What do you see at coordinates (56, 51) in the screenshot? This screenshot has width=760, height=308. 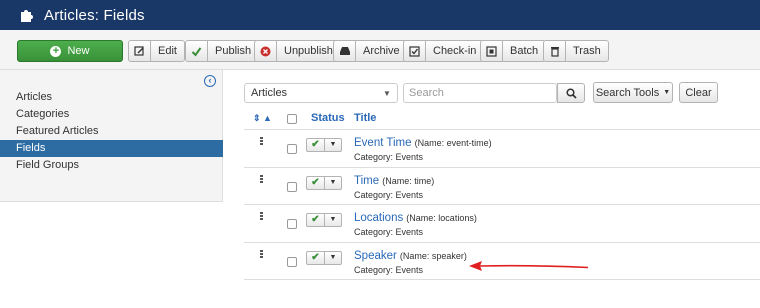 I see `plus-icon: +` at bounding box center [56, 51].